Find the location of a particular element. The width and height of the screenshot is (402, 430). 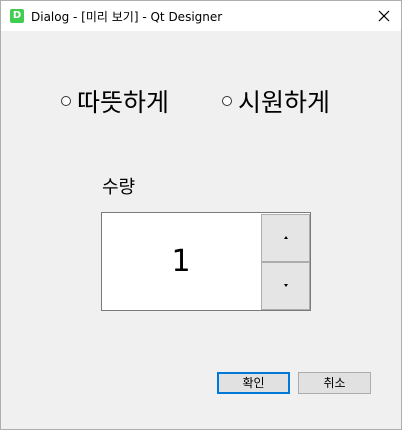

close-icon is located at coordinates (384, 16).